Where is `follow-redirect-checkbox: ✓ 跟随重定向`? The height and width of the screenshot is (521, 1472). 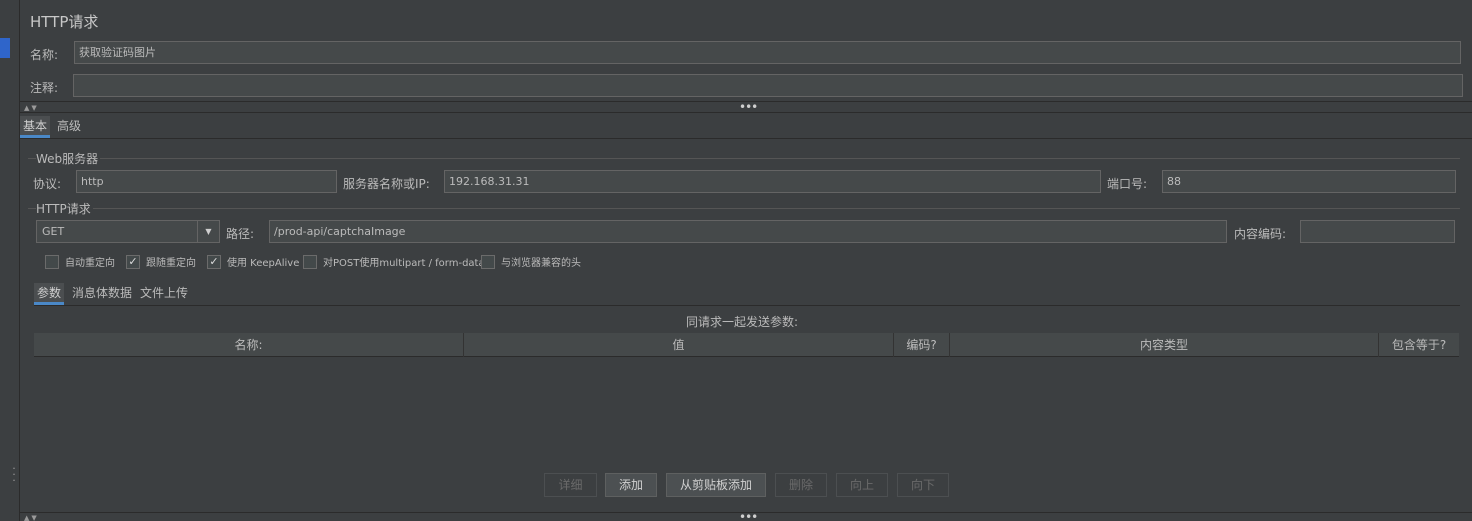
follow-redirect-checkbox: ✓ 跟随重定向 is located at coordinates (161, 261).